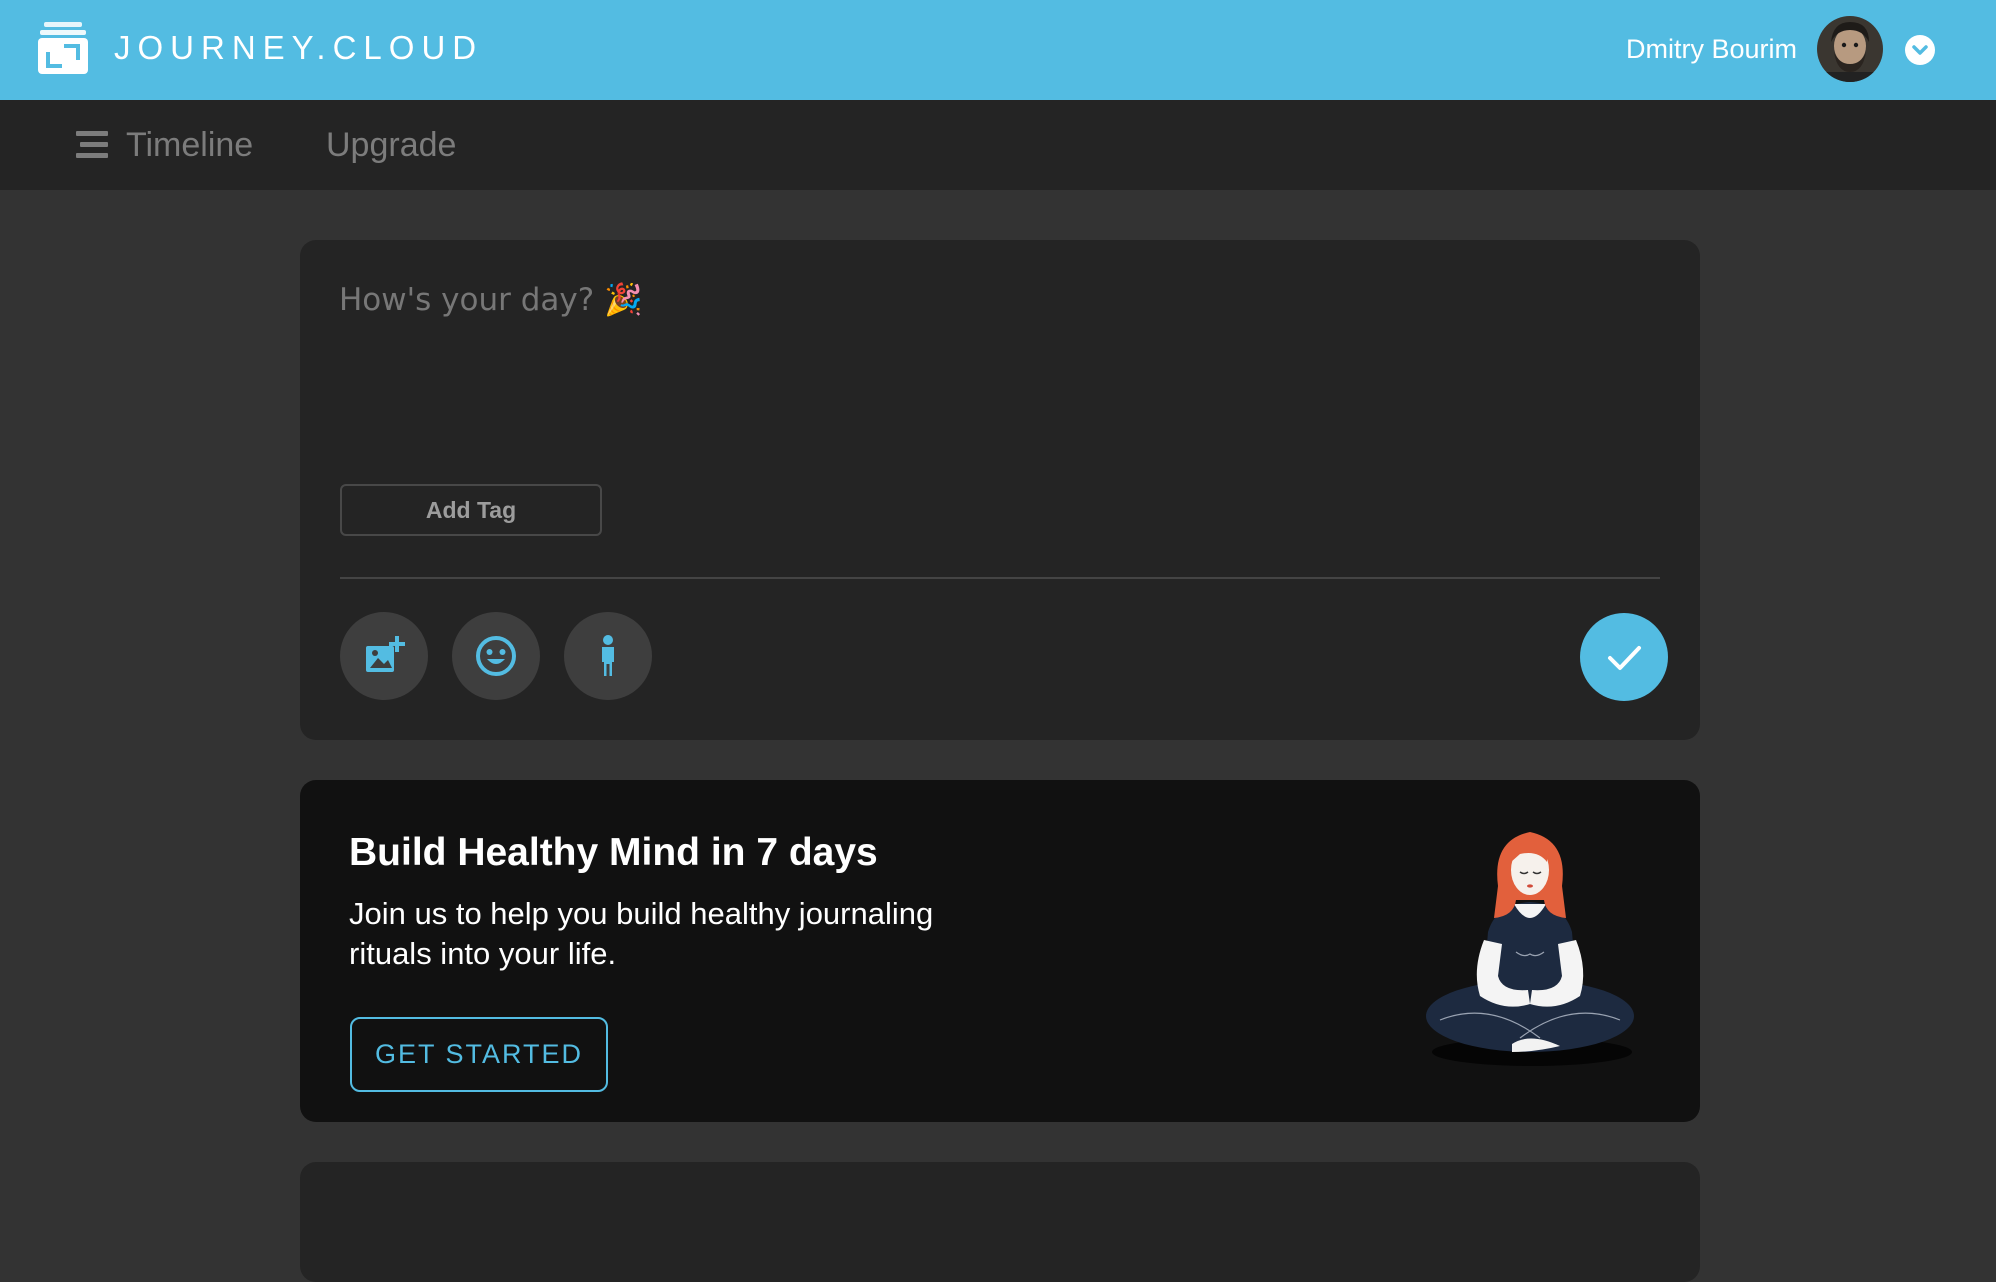 The width and height of the screenshot is (1996, 1282). Describe the element at coordinates (613, 852) in the screenshot. I see `promo-title: Build Healthy Mind in 7 days` at that location.